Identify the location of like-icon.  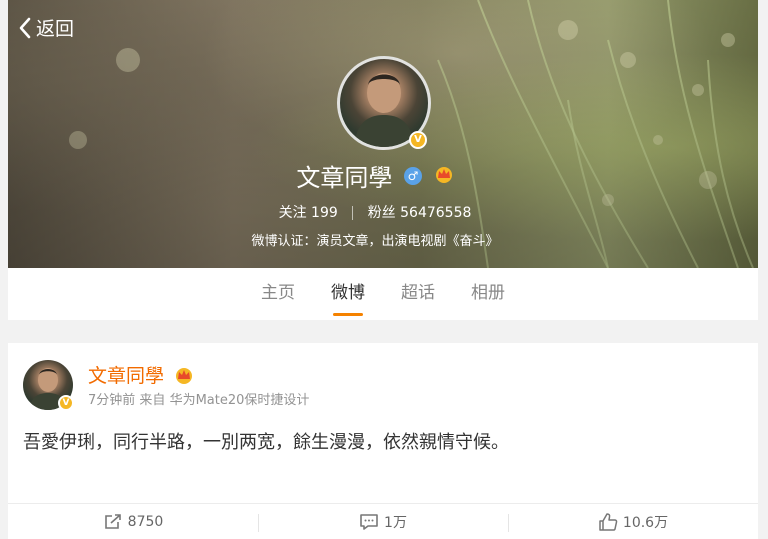
(608, 521).